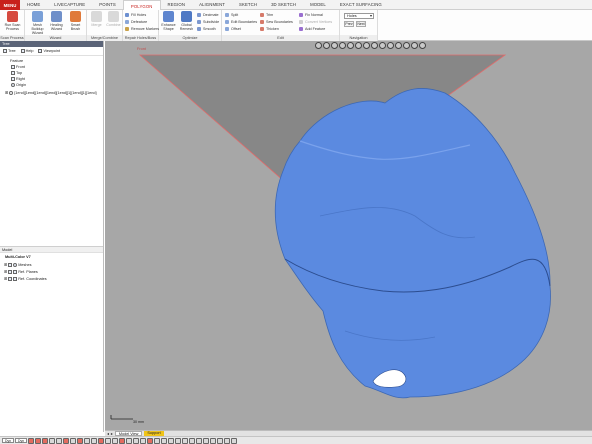 This screenshot has height=444, width=592. I want to click on enhance-shape-button: Enhance Shape, so click(168, 21).